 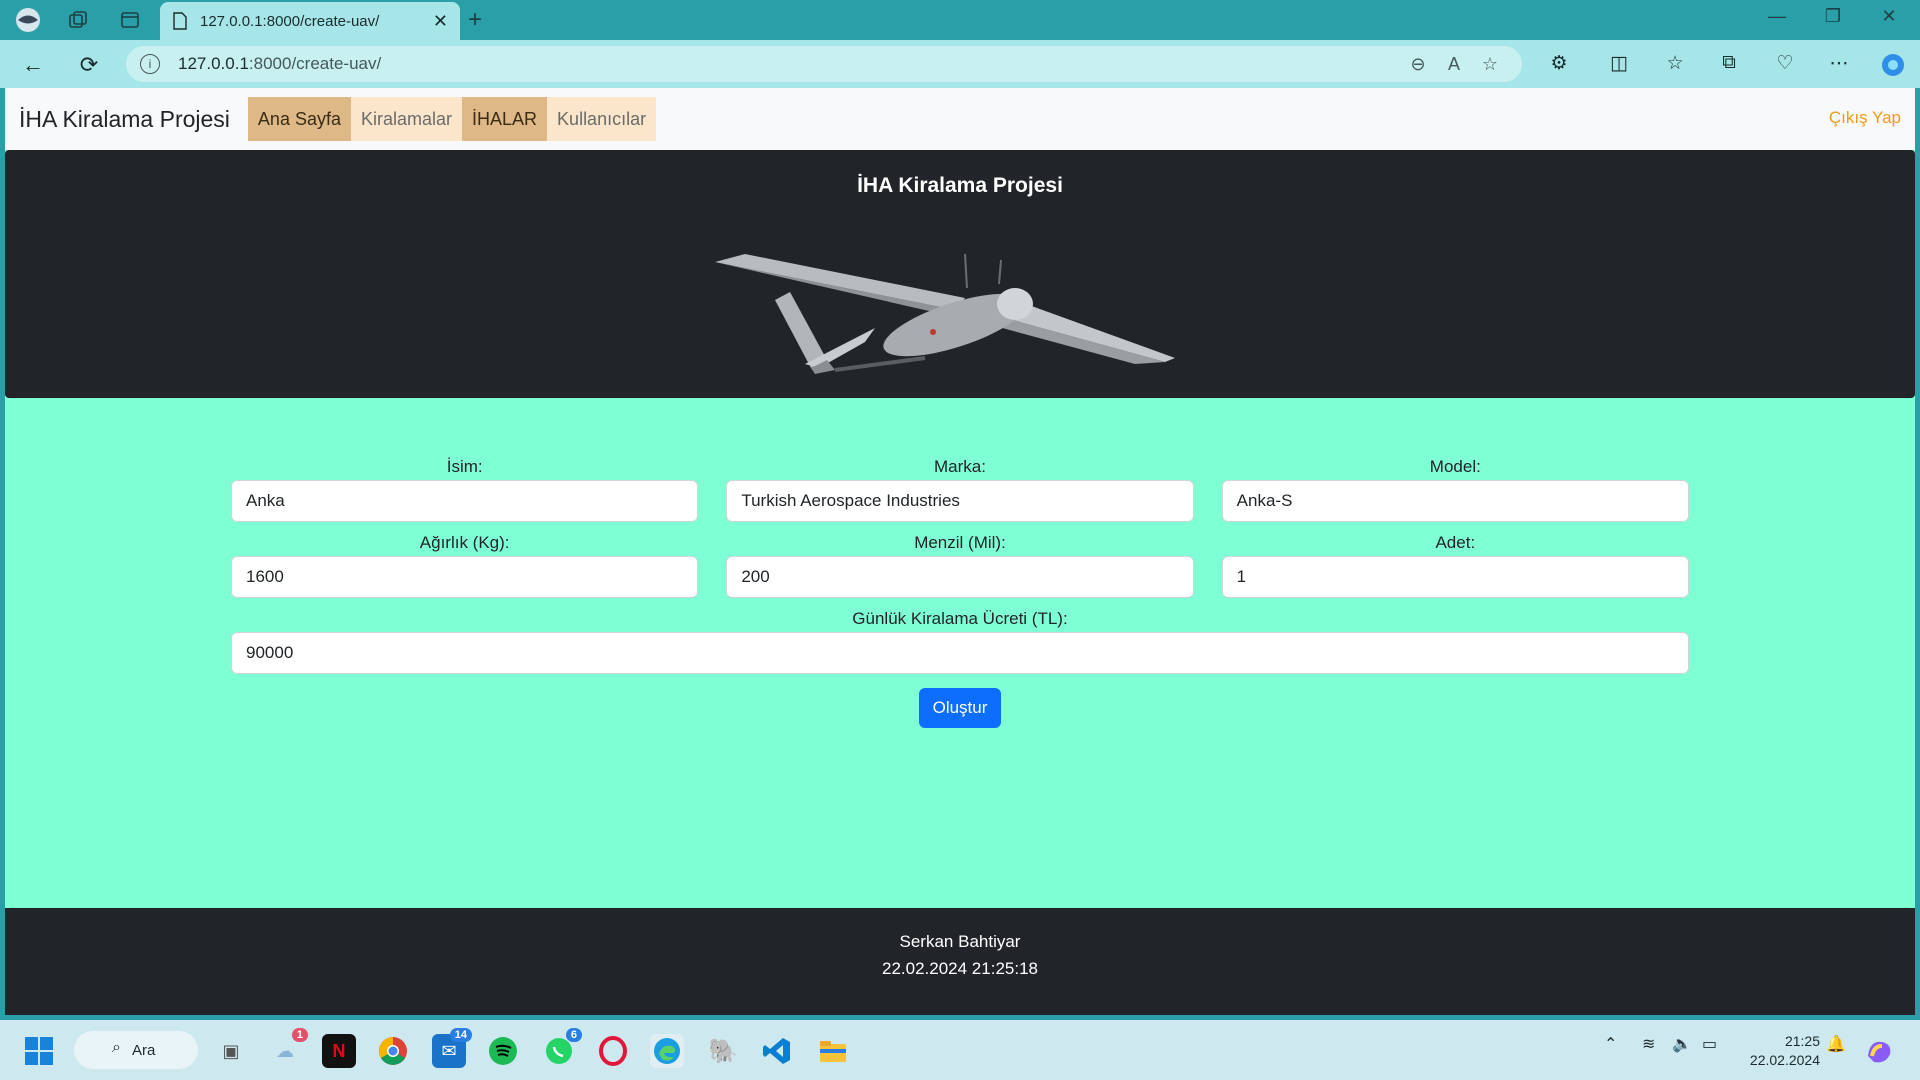 What do you see at coordinates (475, 20) in the screenshot?
I see `new-tab-button: +` at bounding box center [475, 20].